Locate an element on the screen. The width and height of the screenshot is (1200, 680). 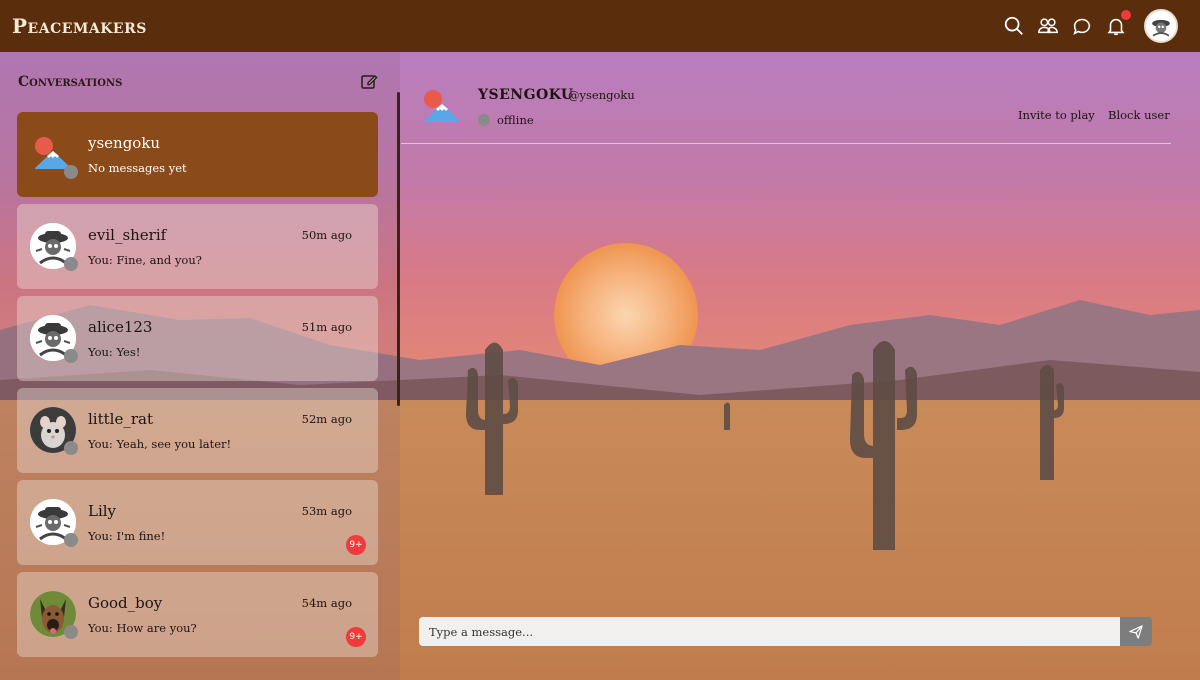
user-avatar is located at coordinates (1161, 26).